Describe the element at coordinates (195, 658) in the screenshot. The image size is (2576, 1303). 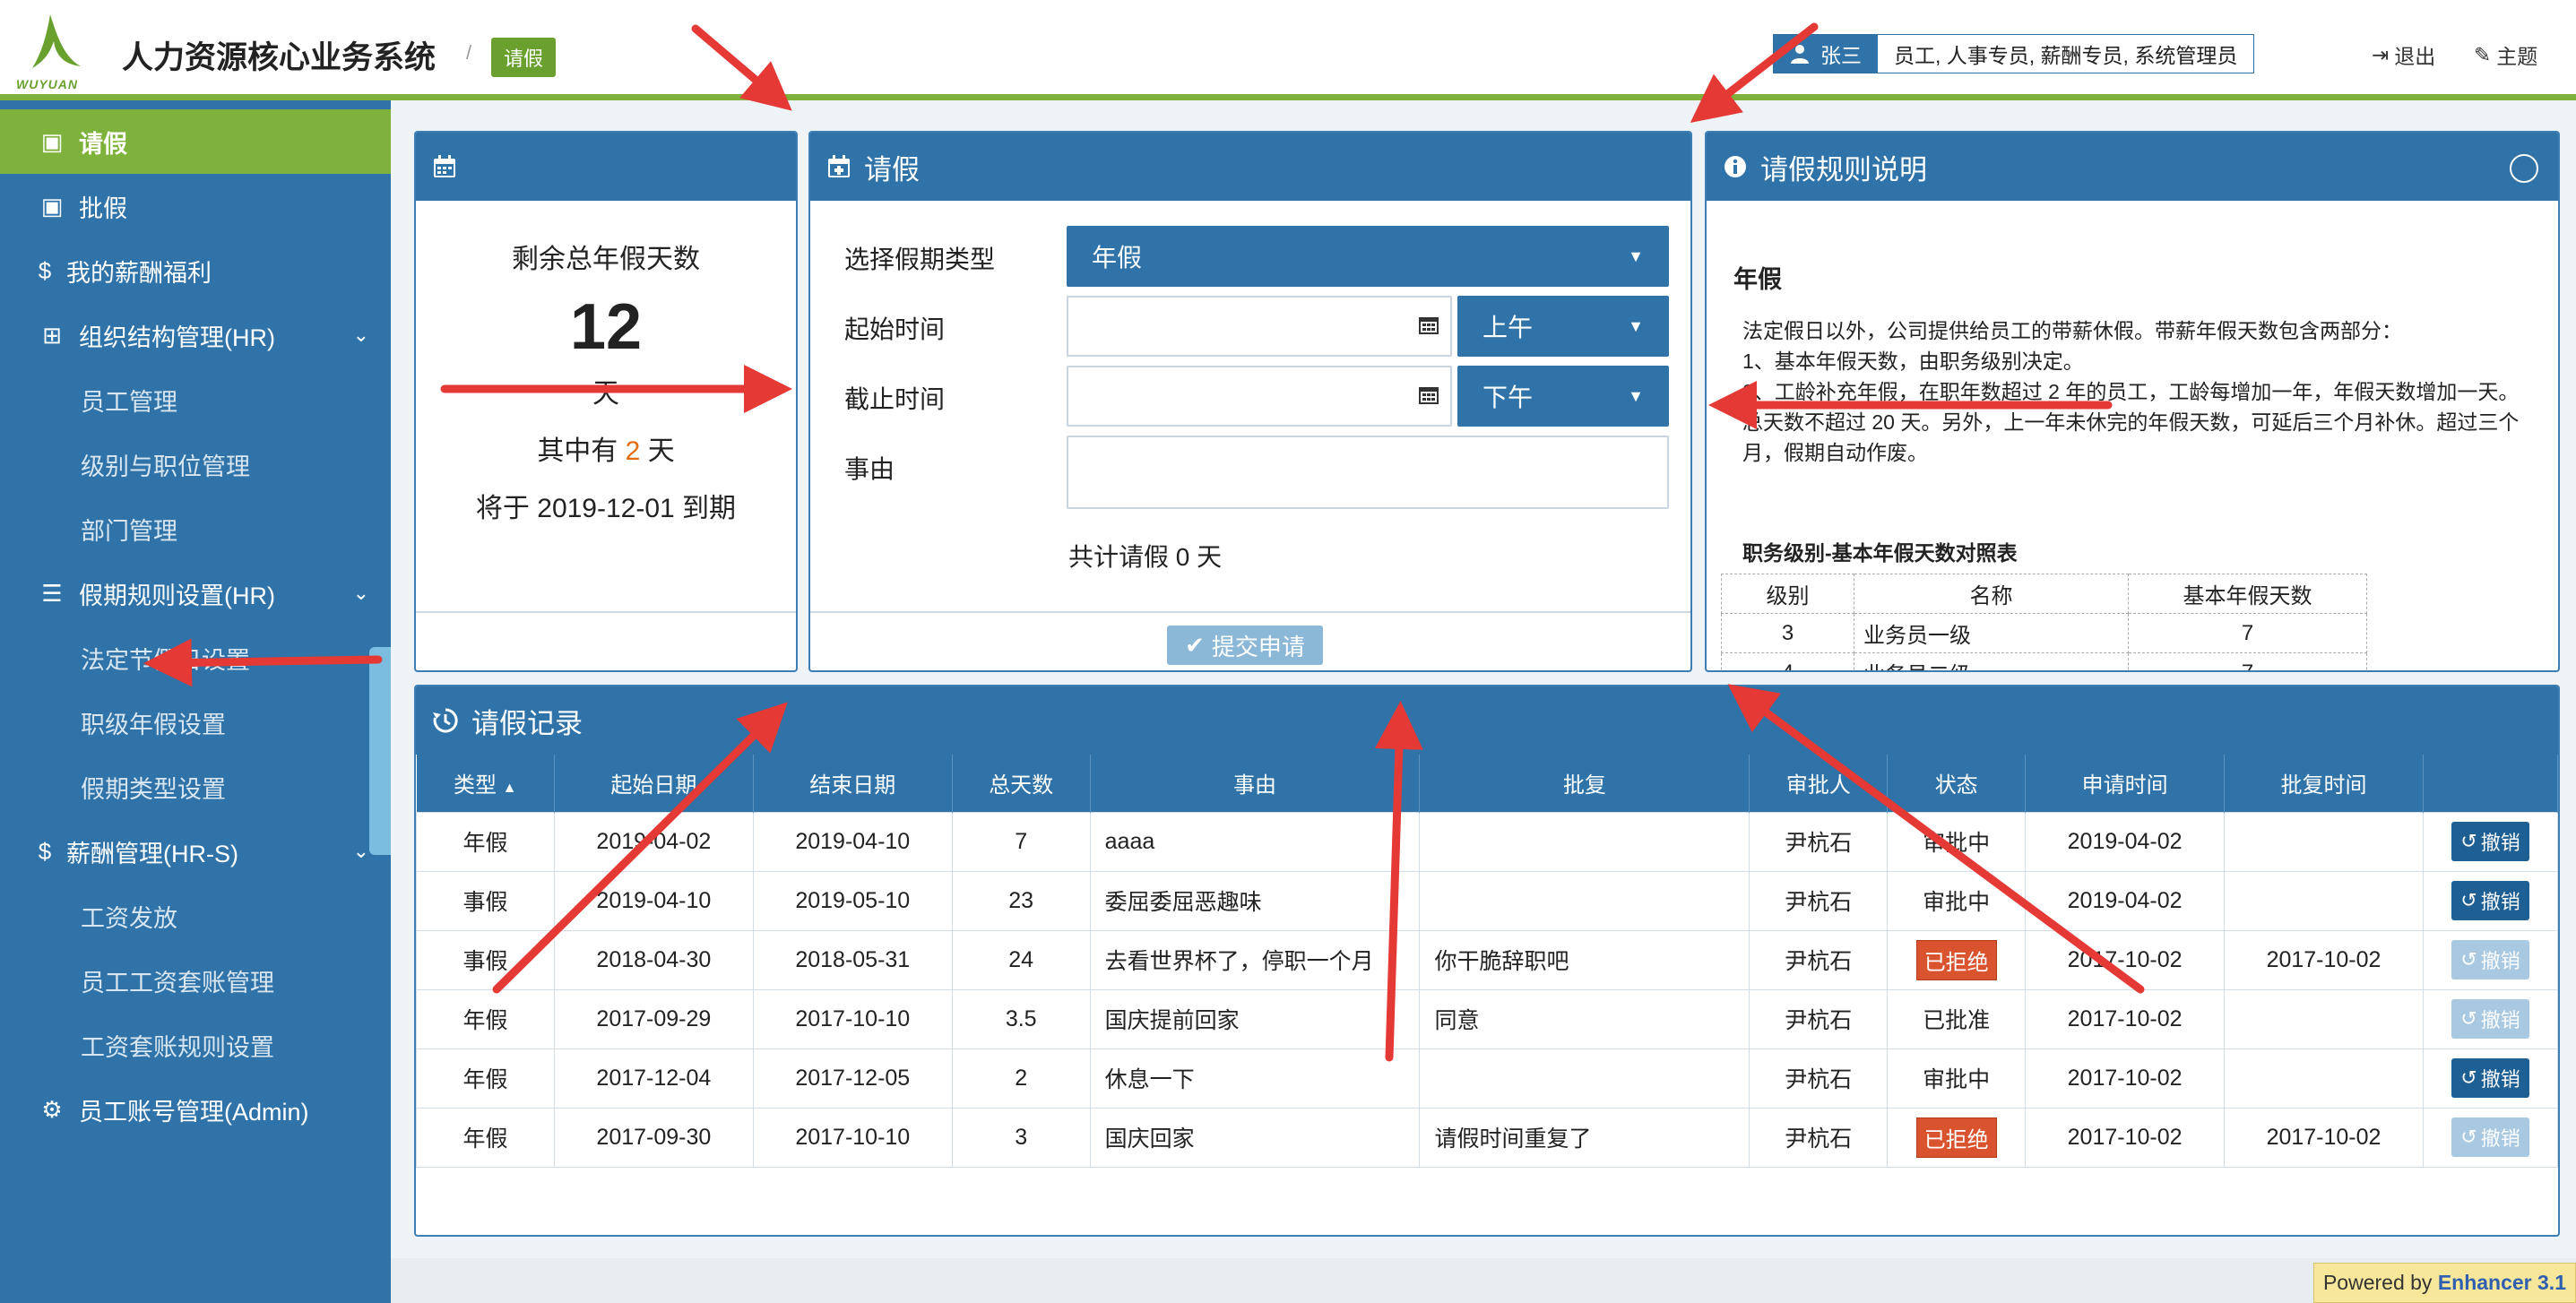
I see `sidebar-item-holidays: 法定节假日设置` at that location.